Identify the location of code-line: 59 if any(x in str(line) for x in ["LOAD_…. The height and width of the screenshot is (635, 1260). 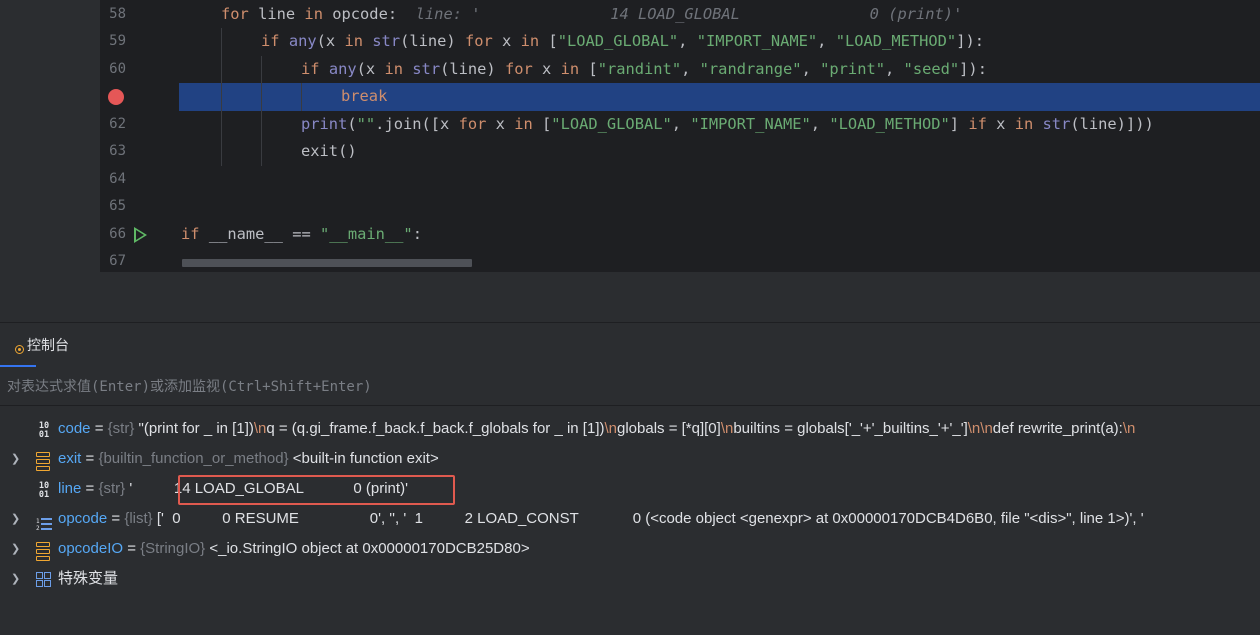
(630, 42).